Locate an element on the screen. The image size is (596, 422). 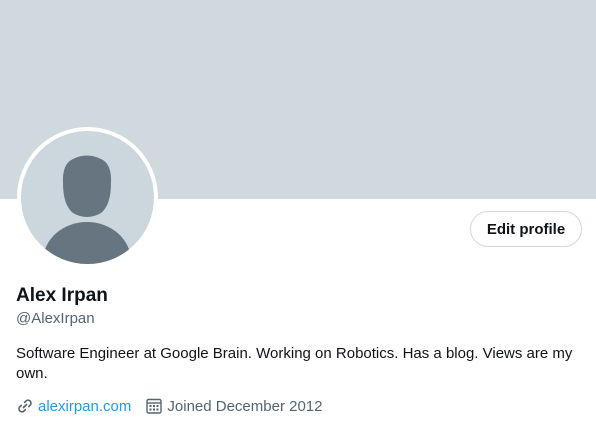
avatar is located at coordinates (87, 197).